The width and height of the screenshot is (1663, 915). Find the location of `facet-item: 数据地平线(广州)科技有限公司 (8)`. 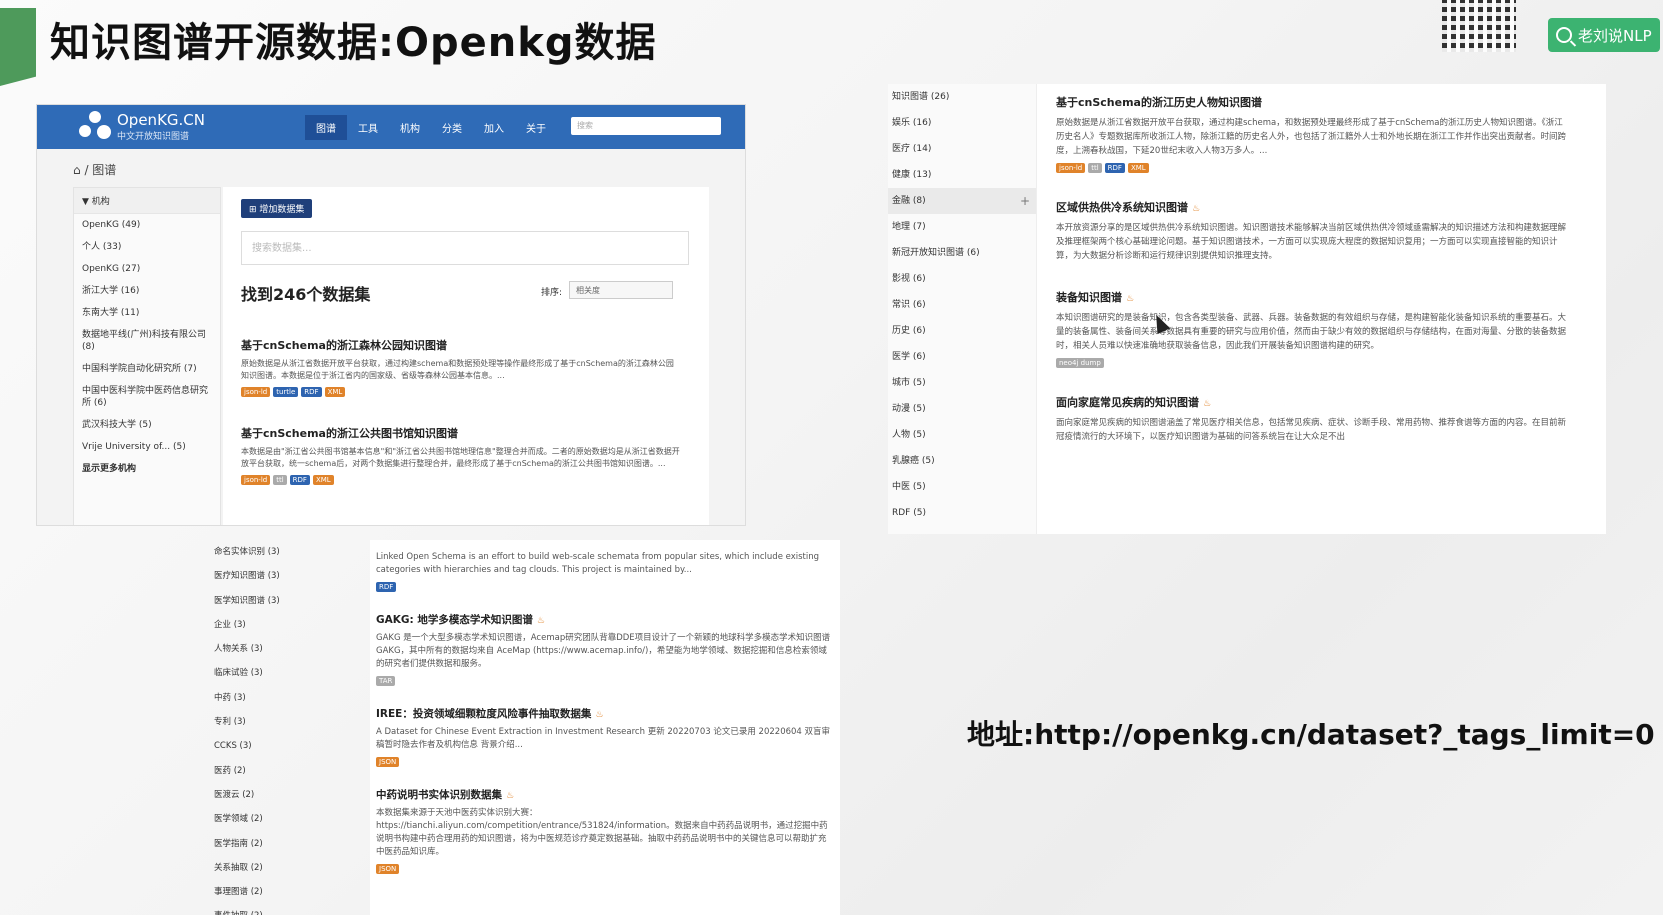

facet-item: 数据地平线(广州)科技有限公司 (8) is located at coordinates (147, 341).